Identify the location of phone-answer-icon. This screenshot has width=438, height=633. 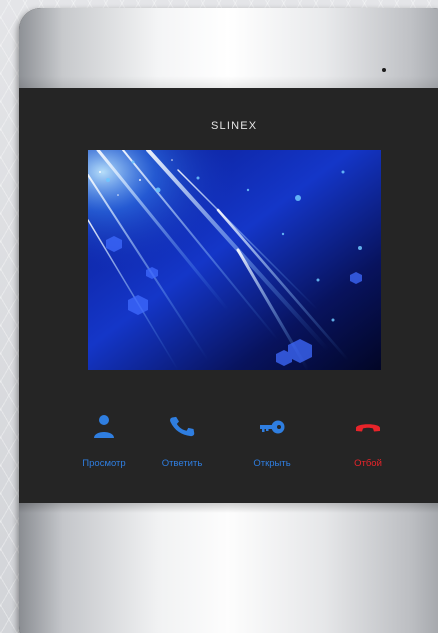
(182, 426).